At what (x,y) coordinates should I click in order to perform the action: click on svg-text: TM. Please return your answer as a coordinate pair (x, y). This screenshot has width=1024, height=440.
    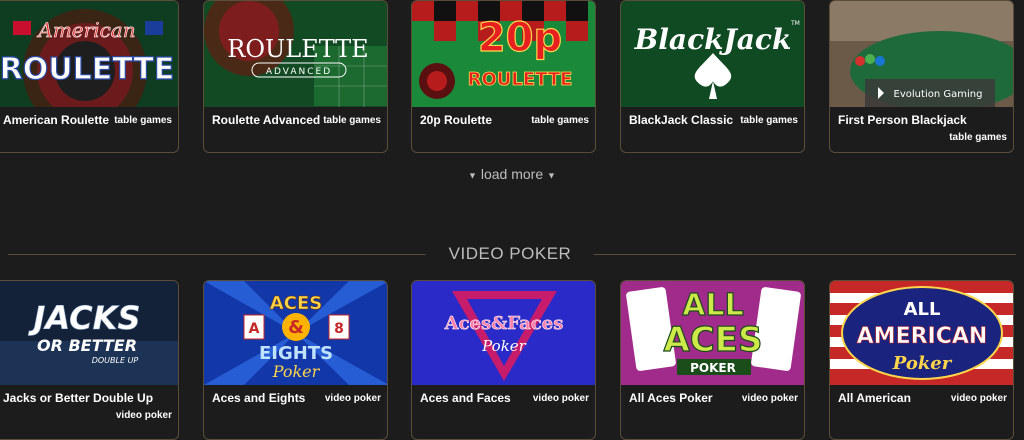
    Looking at the image, I should click on (795, 23).